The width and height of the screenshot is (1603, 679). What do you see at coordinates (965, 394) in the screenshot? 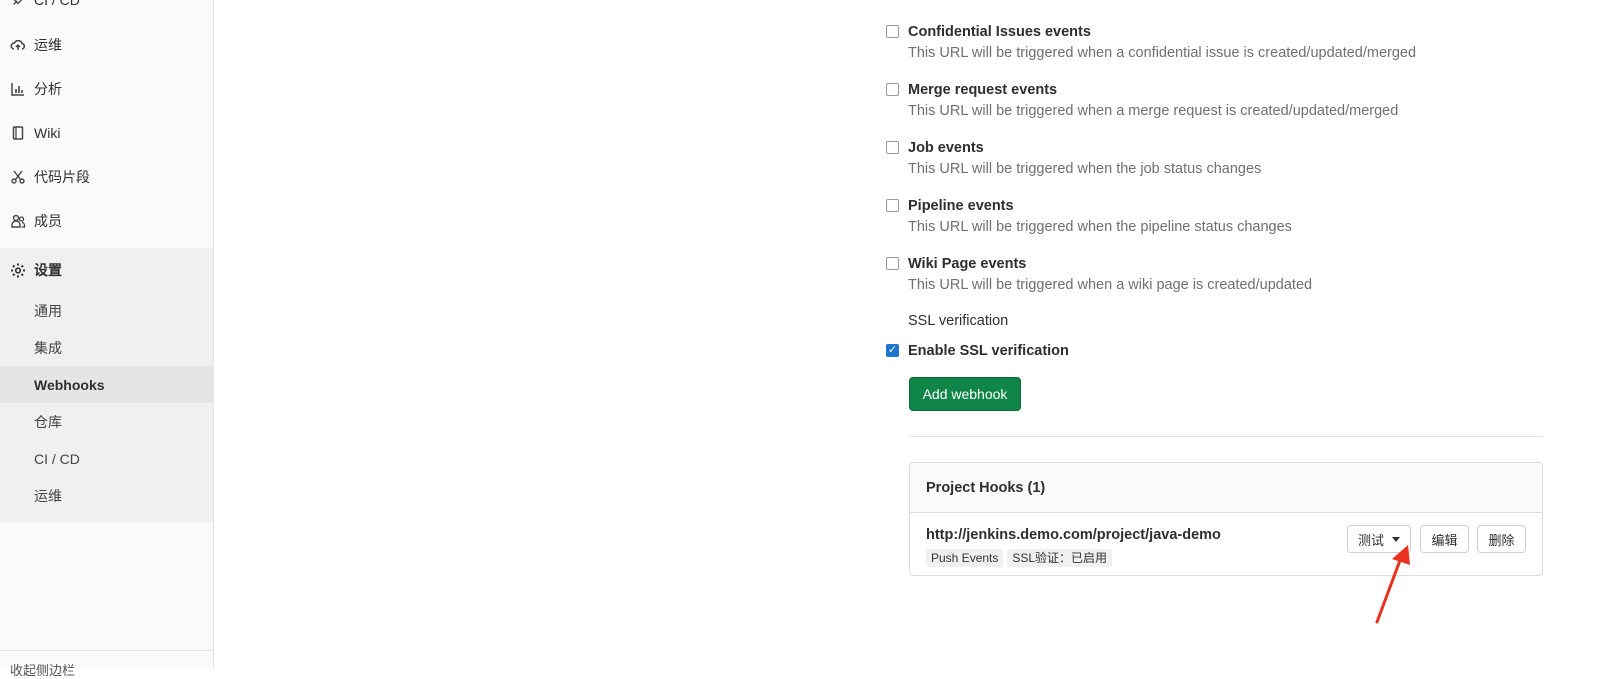
I see `add-webhook-button: Add webhook` at bounding box center [965, 394].